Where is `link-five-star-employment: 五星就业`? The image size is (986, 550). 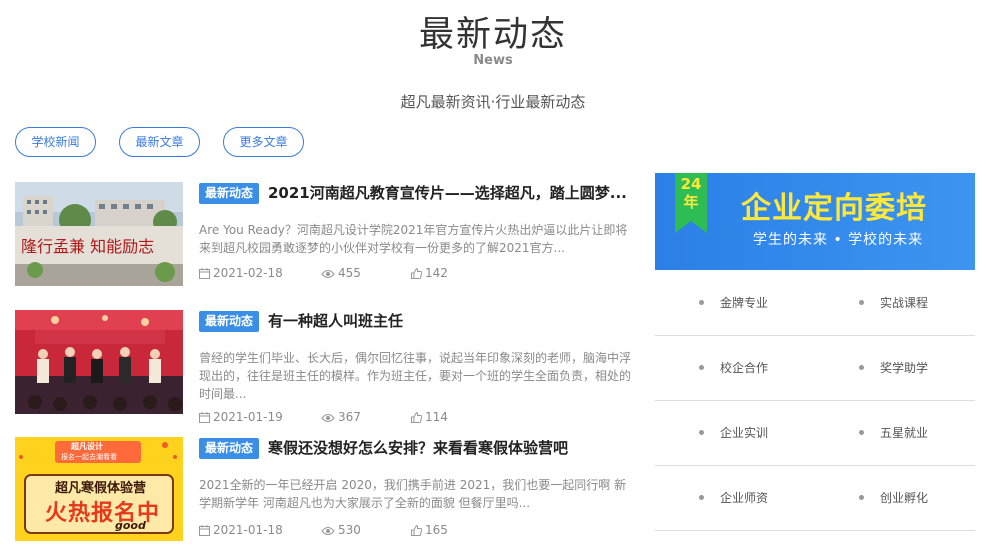
link-five-star-employment: 五星就业 is located at coordinates (893, 432).